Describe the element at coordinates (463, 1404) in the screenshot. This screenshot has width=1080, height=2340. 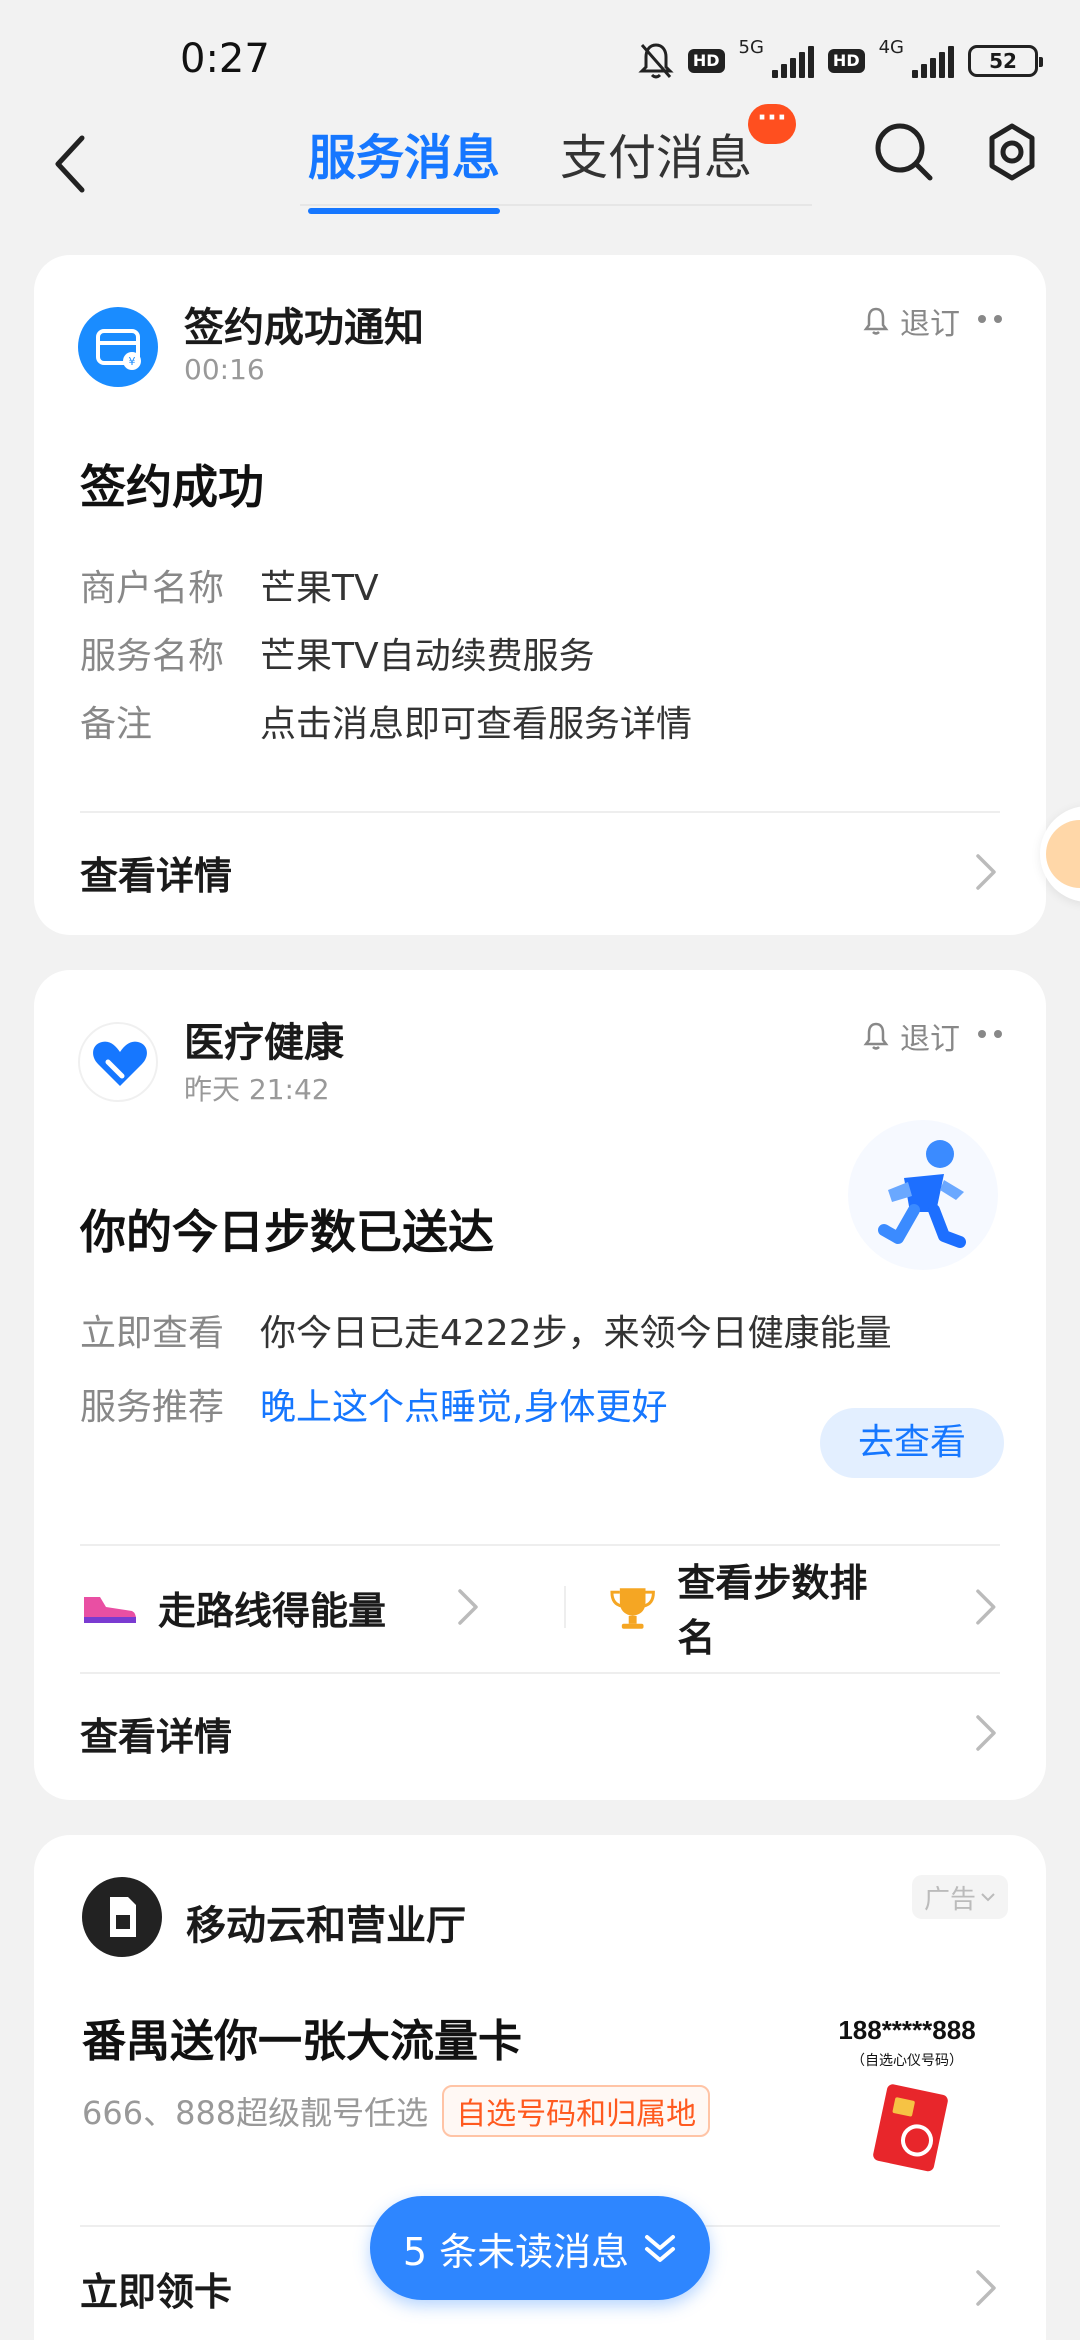
I see `recommendation-link: 晚上这个点睡觉,身体更好` at that location.